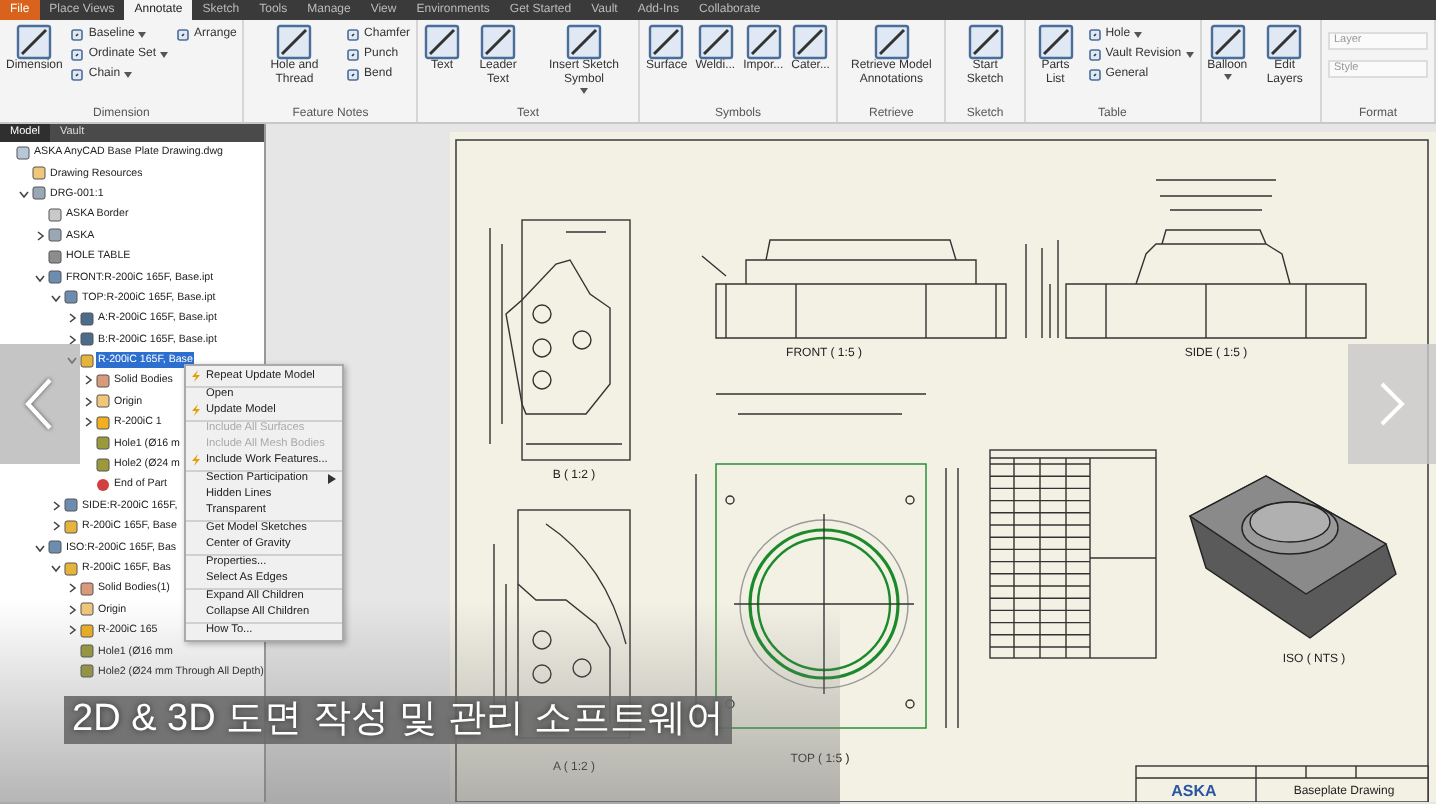 This screenshot has width=1436, height=804. What do you see at coordinates (1194, 791) in the screenshot?
I see `company-logo: ASKA` at bounding box center [1194, 791].